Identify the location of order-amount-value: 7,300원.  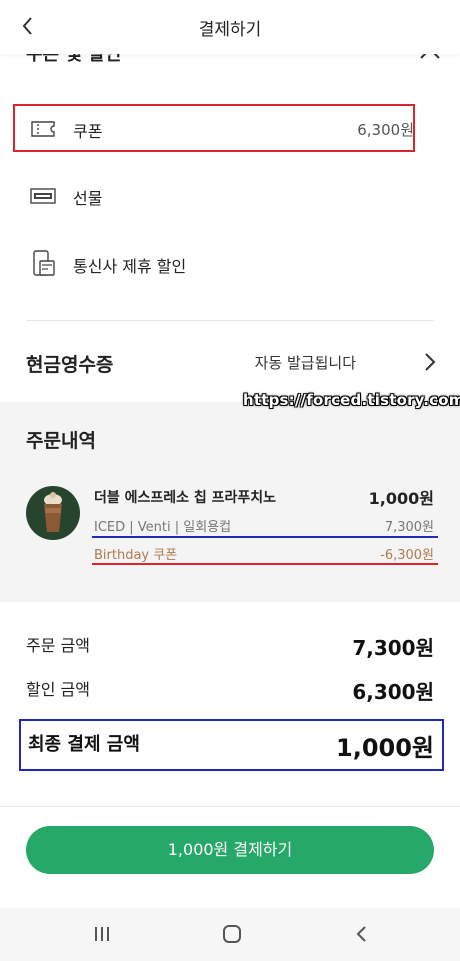
(393, 648).